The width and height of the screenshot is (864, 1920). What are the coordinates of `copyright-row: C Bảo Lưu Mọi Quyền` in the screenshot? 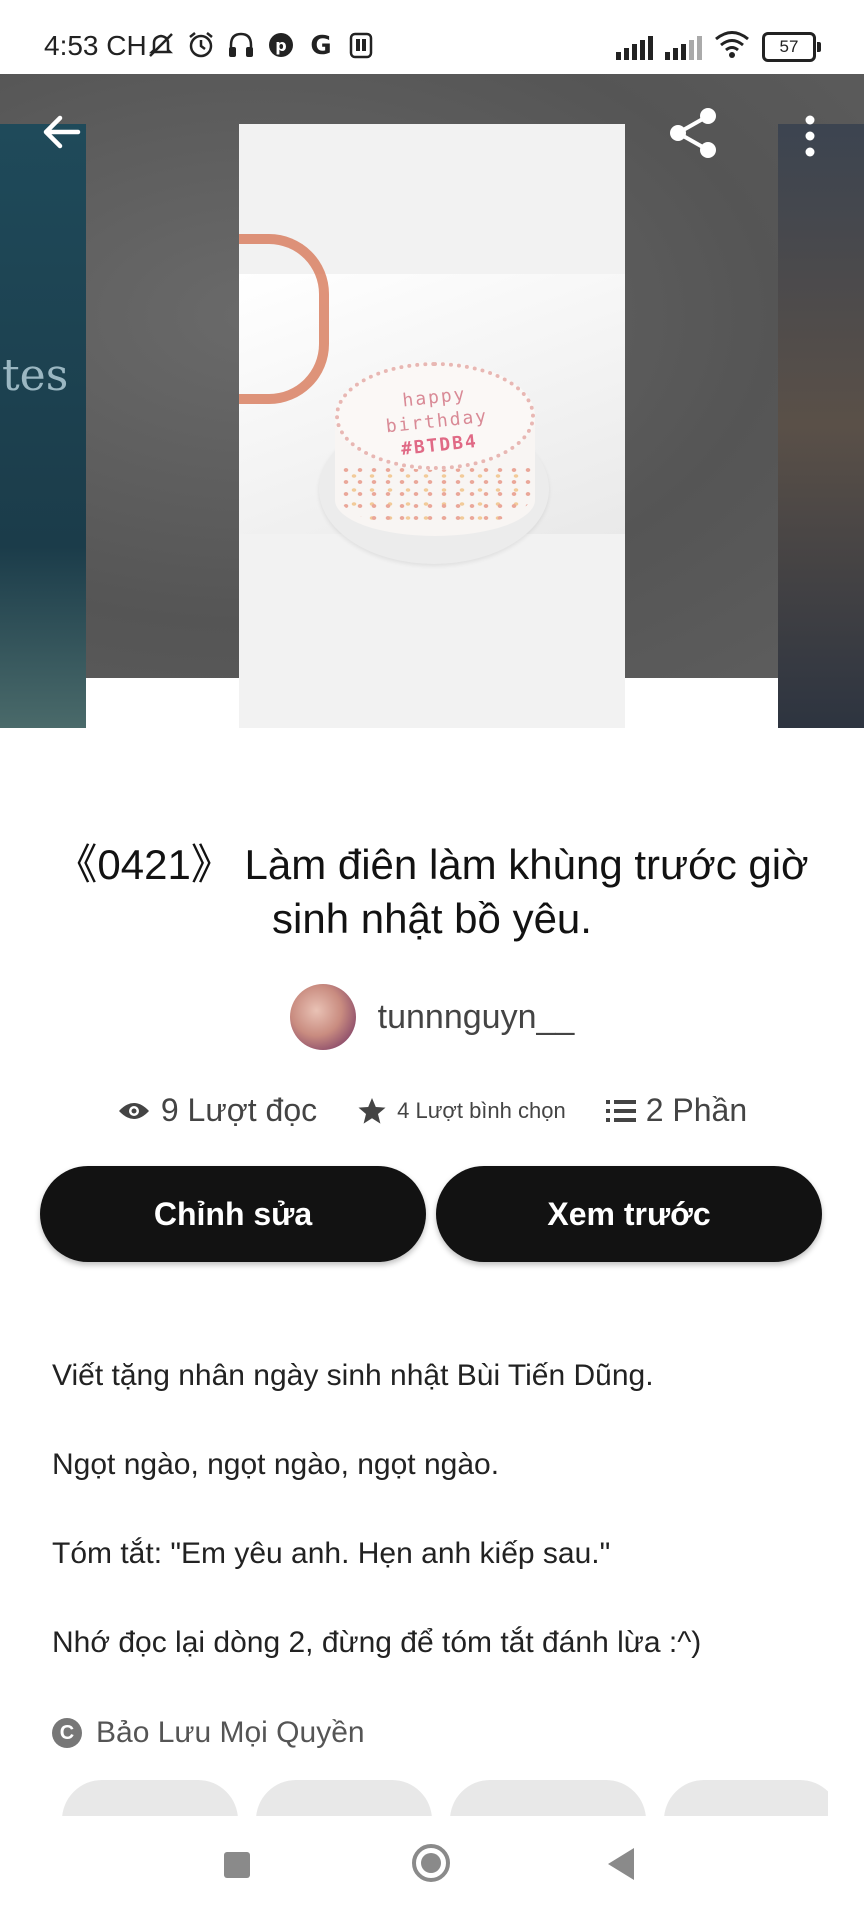 It's located at (208, 1733).